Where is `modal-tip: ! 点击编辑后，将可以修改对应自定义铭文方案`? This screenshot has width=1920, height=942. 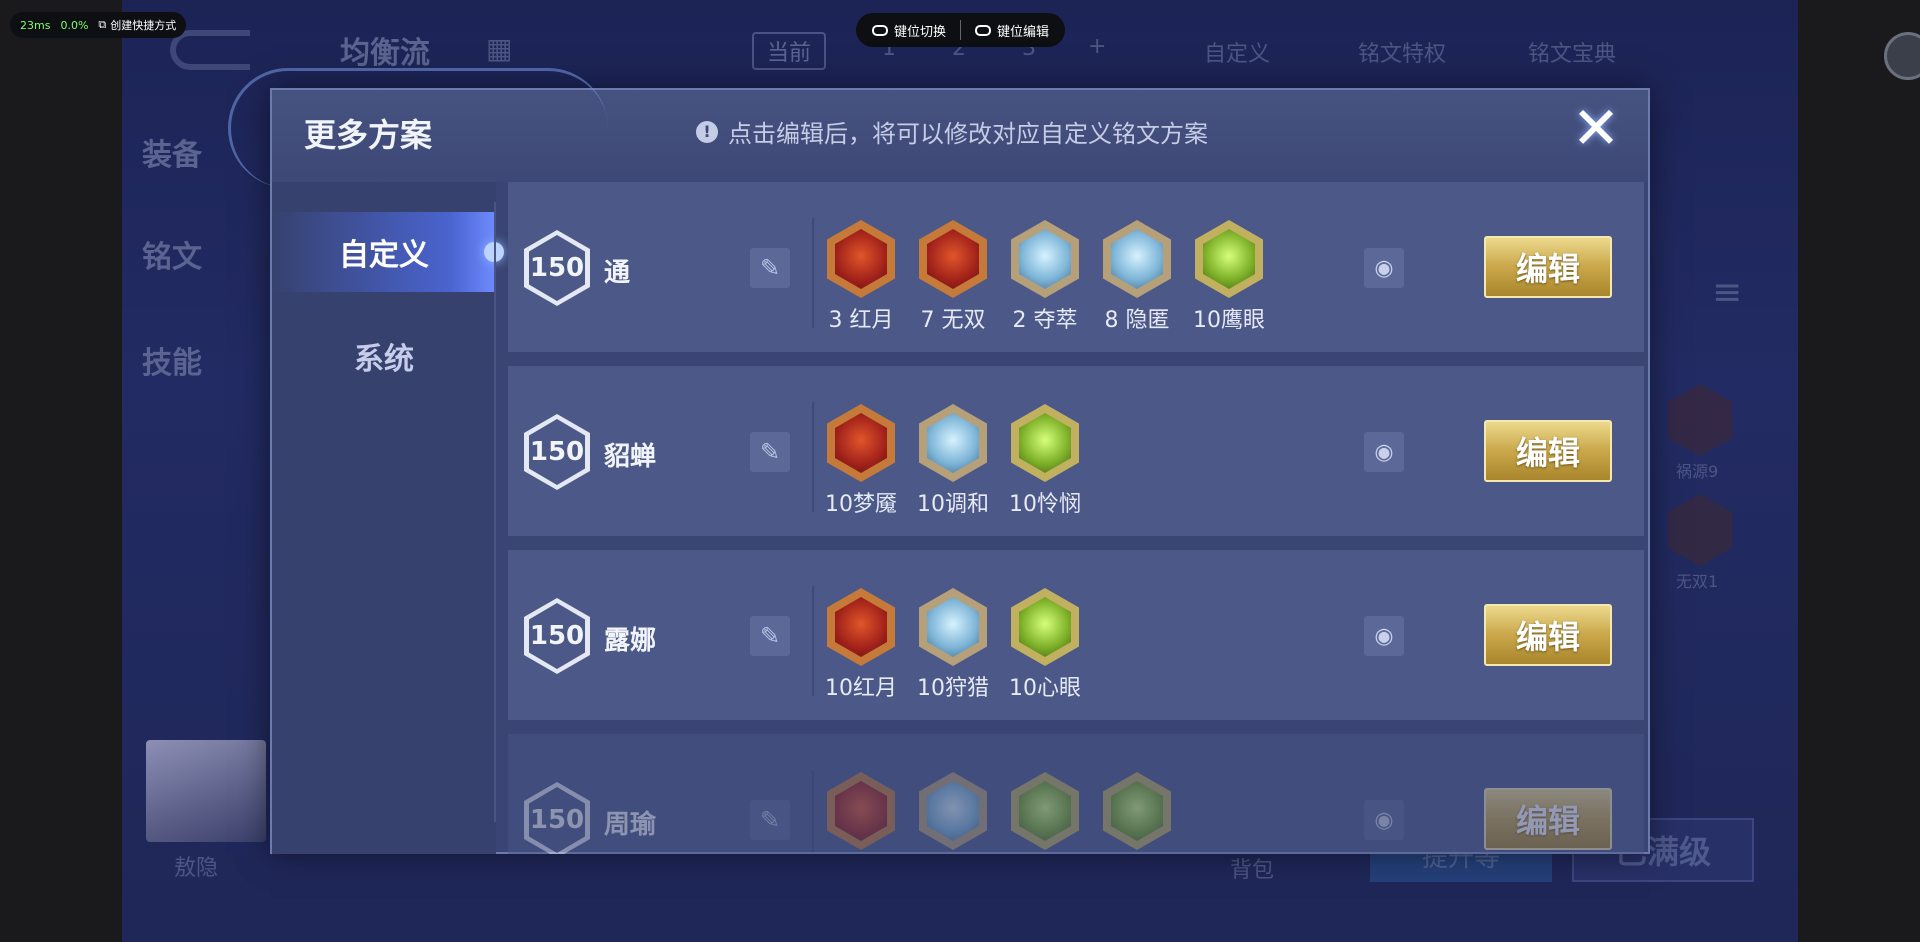 modal-tip: ! 点击编辑后，将可以修改对应自定义铭文方案 is located at coordinates (952, 131).